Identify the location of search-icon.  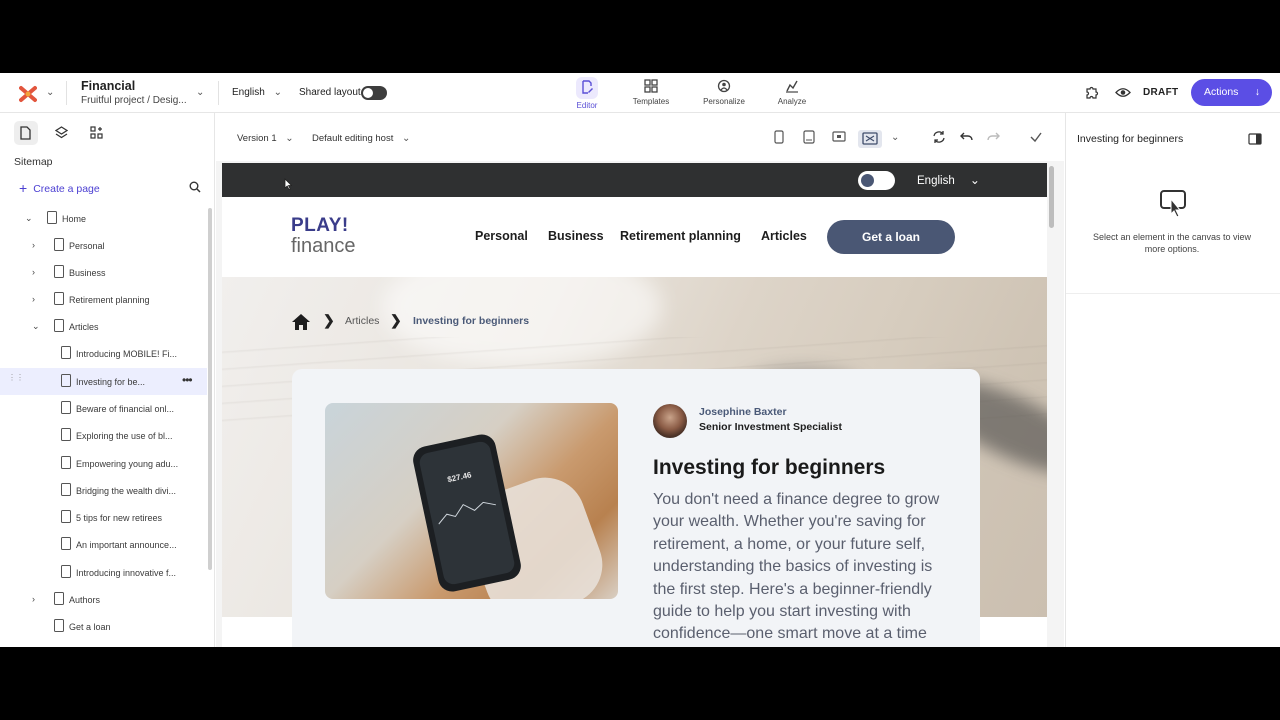
(195, 187).